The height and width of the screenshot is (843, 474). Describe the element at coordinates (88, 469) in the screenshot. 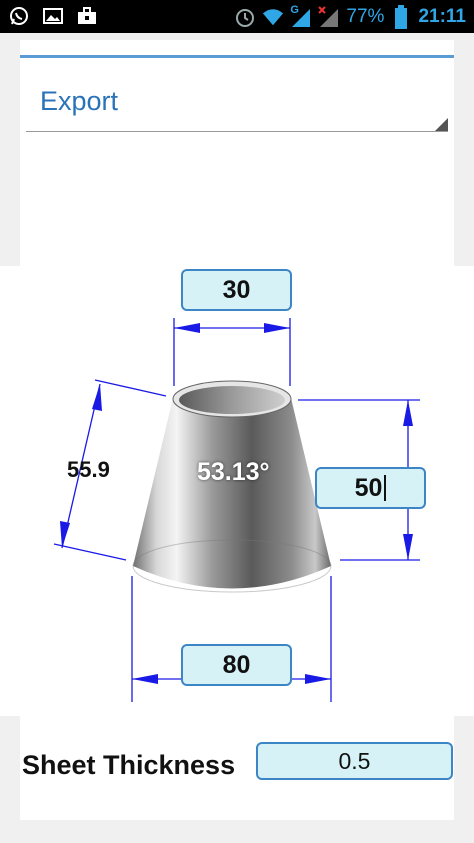

I see `slant-length-label: 55.9` at that location.